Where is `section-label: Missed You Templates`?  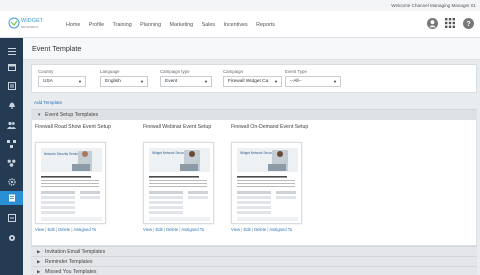
section-label: Missed You Templates is located at coordinates (71, 272).